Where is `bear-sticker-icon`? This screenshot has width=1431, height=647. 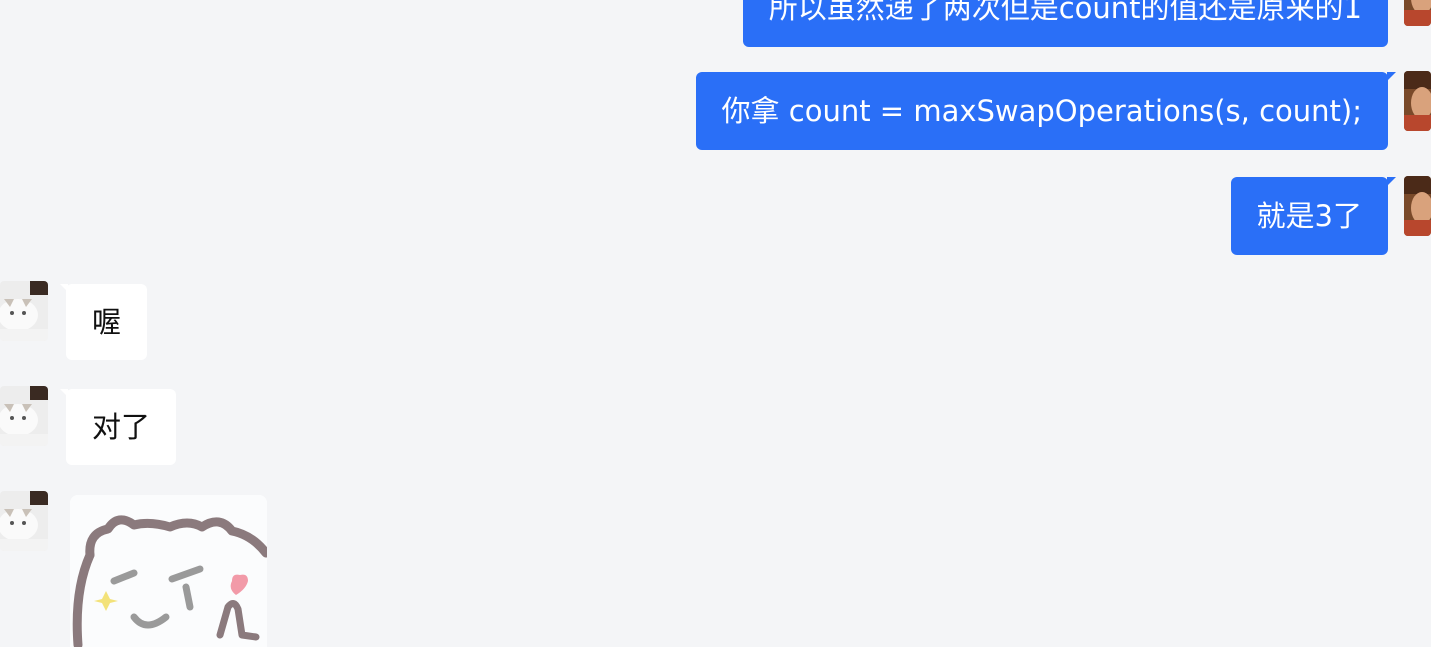 bear-sticker-icon is located at coordinates (168, 571).